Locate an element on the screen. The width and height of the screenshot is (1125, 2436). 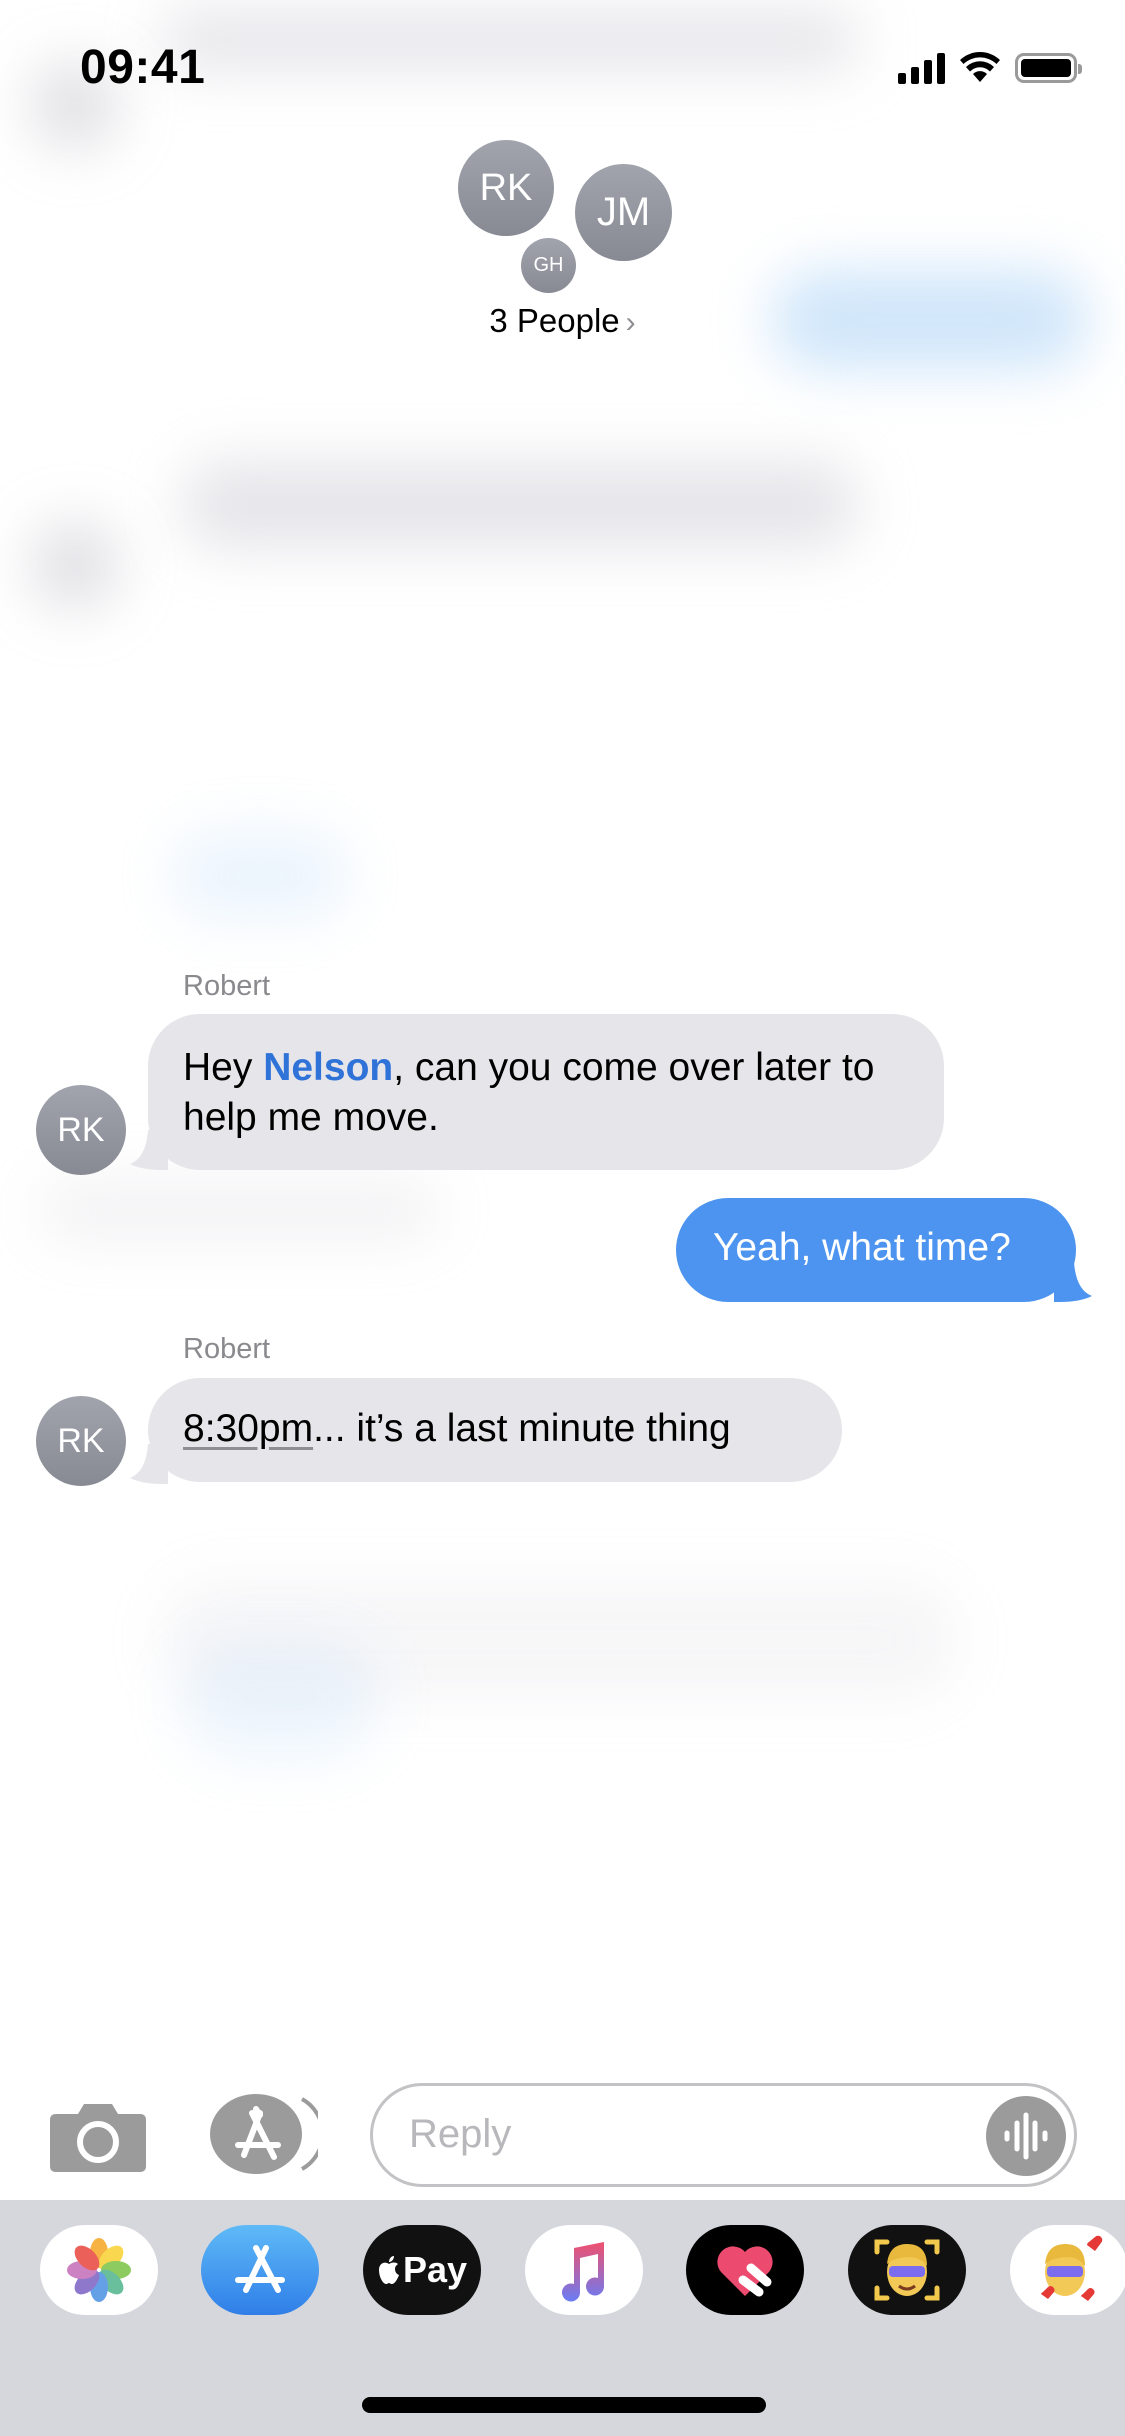
cellular-signal-icon is located at coordinates (921, 68).